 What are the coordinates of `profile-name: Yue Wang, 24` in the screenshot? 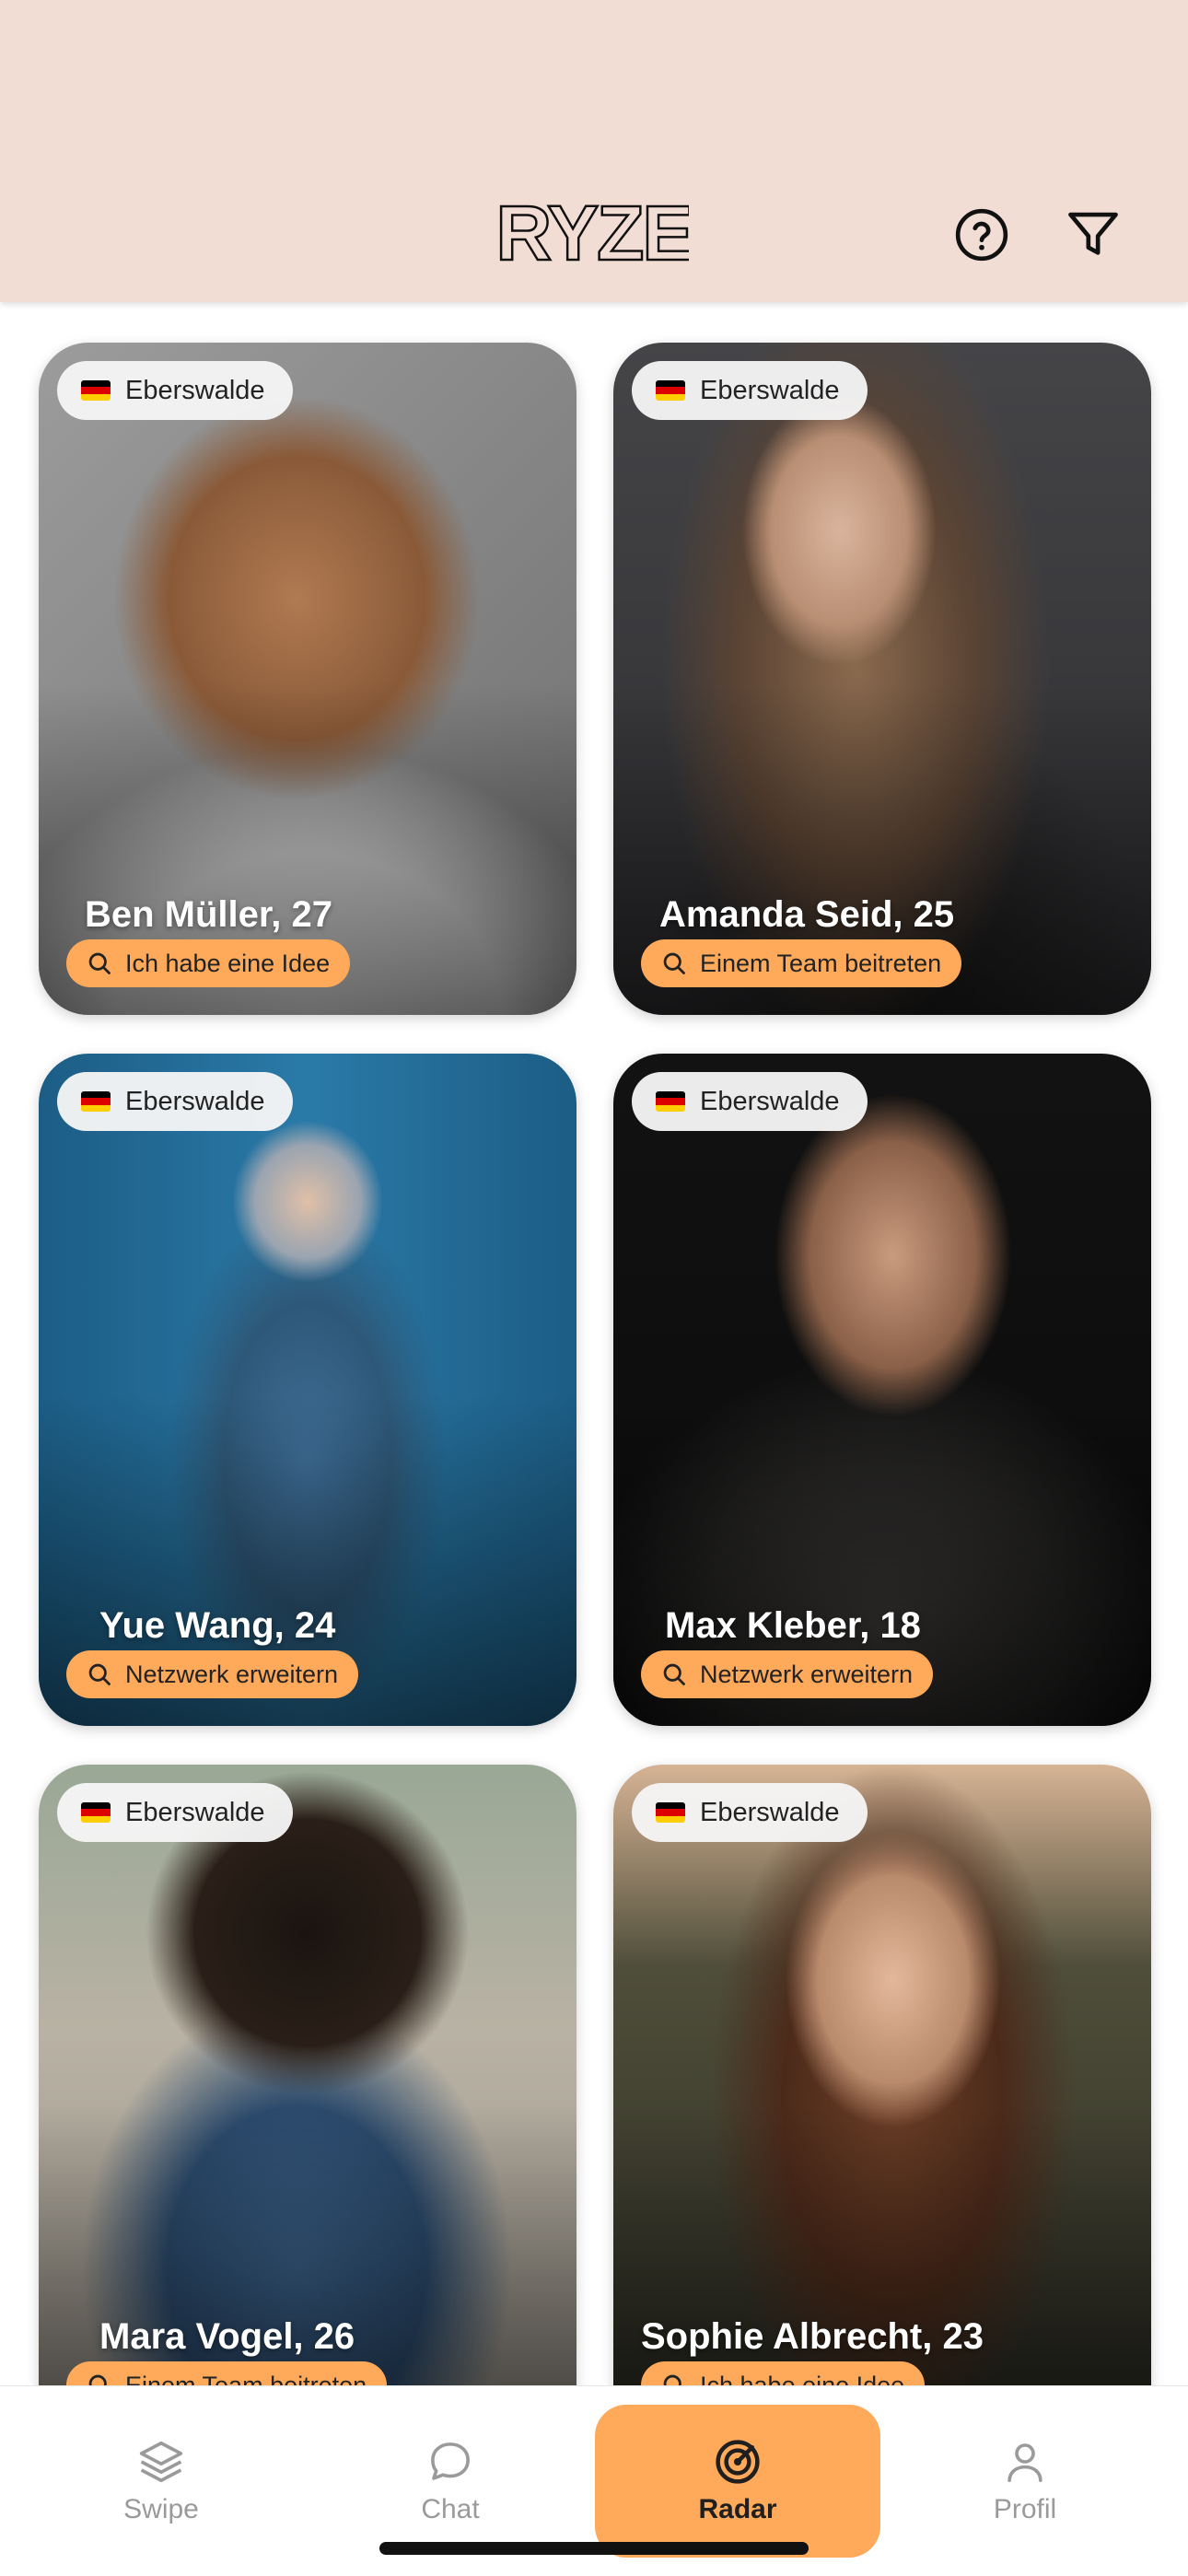 It's located at (218, 1625).